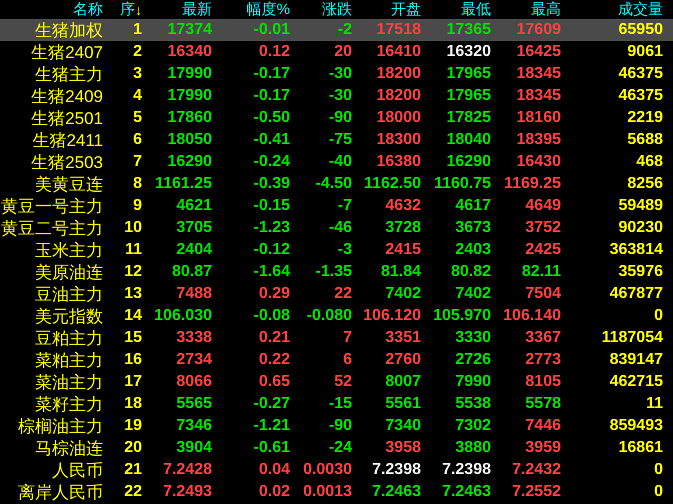  Describe the element at coordinates (68, 316) in the screenshot. I see `instrument-name: 美元指数` at that location.